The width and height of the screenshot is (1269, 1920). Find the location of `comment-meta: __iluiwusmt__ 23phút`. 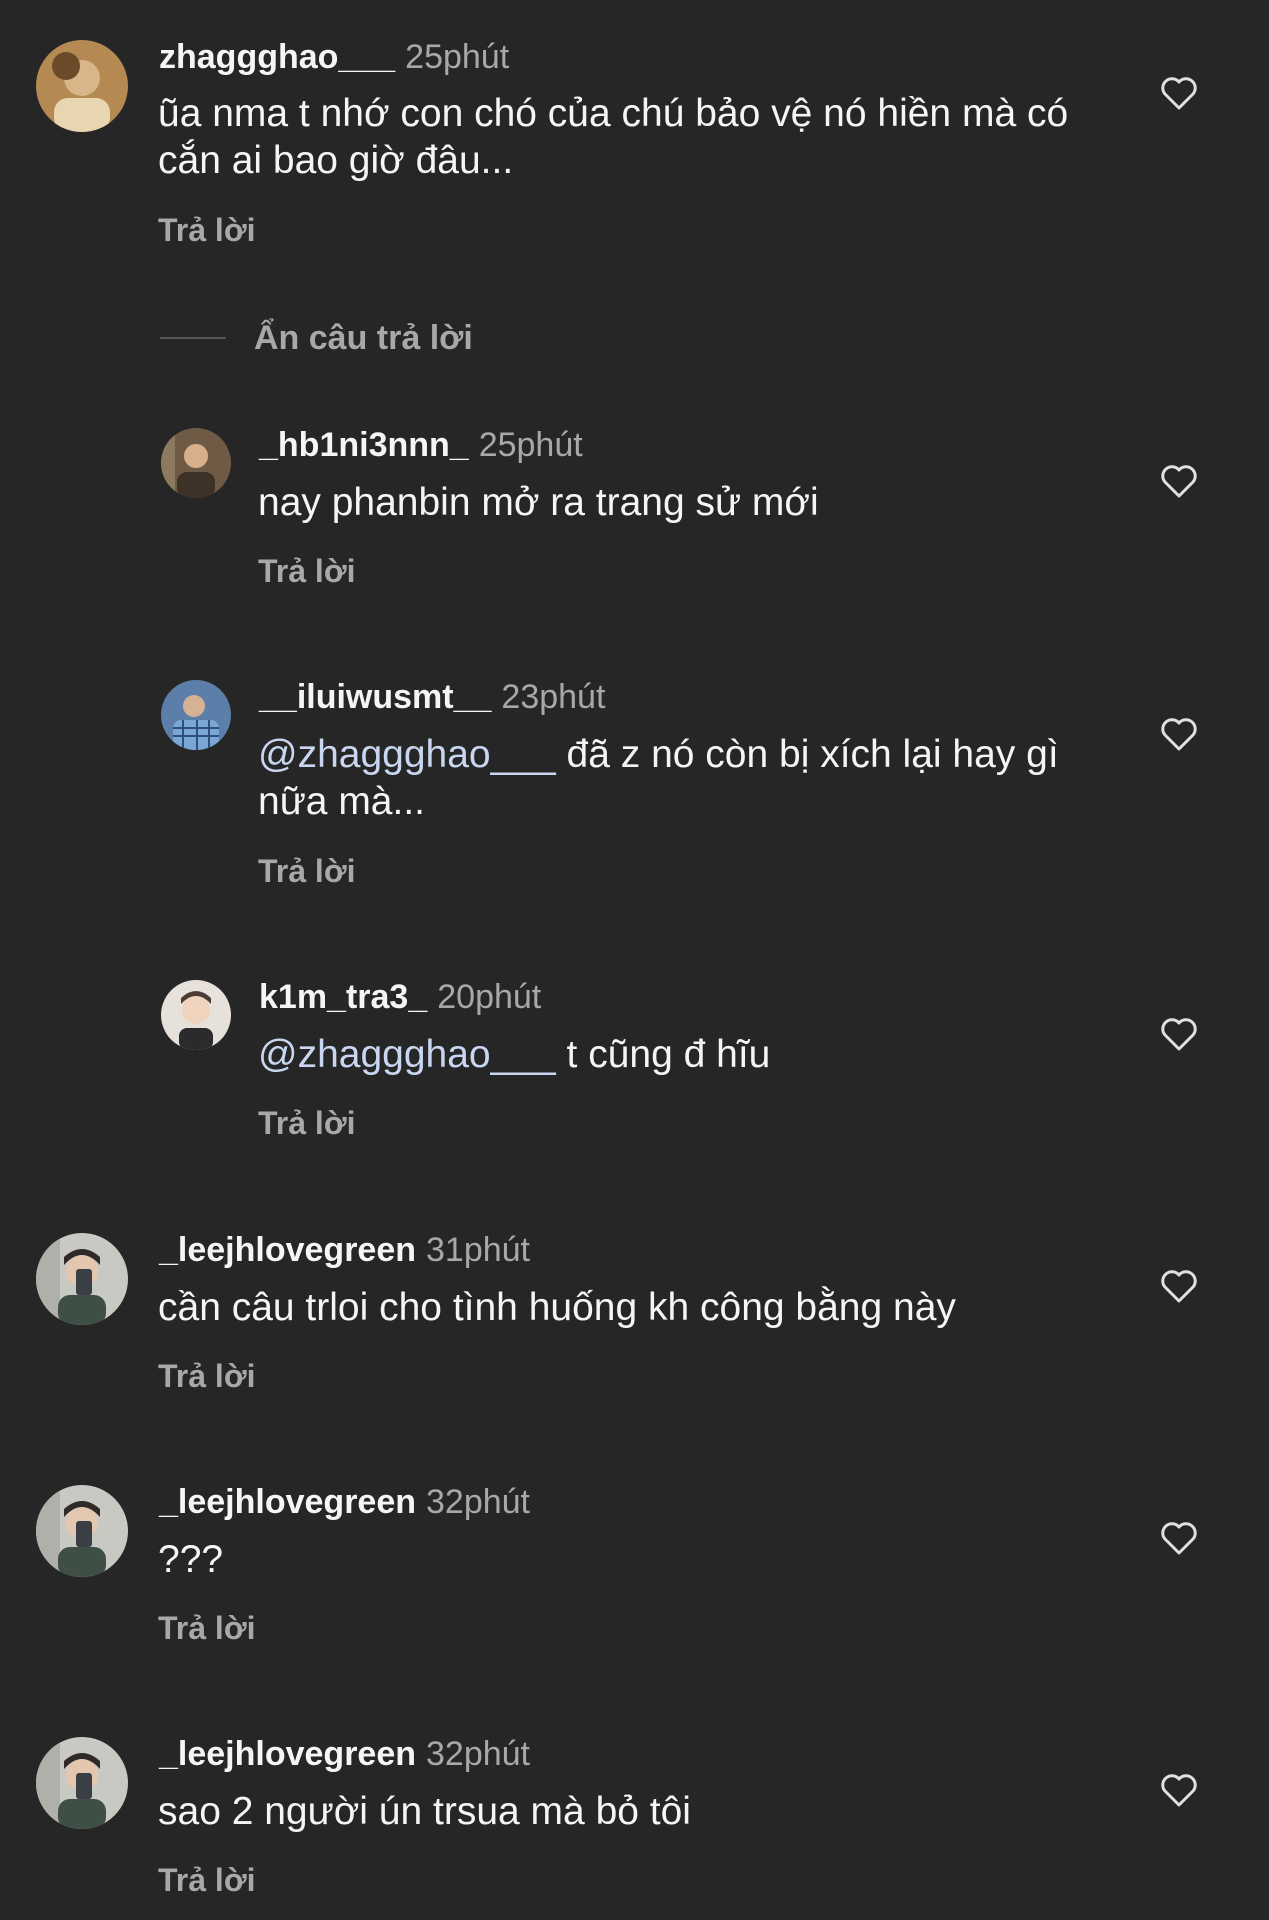

comment-meta: __iluiwusmt__ 23phút is located at coordinates (432, 697).